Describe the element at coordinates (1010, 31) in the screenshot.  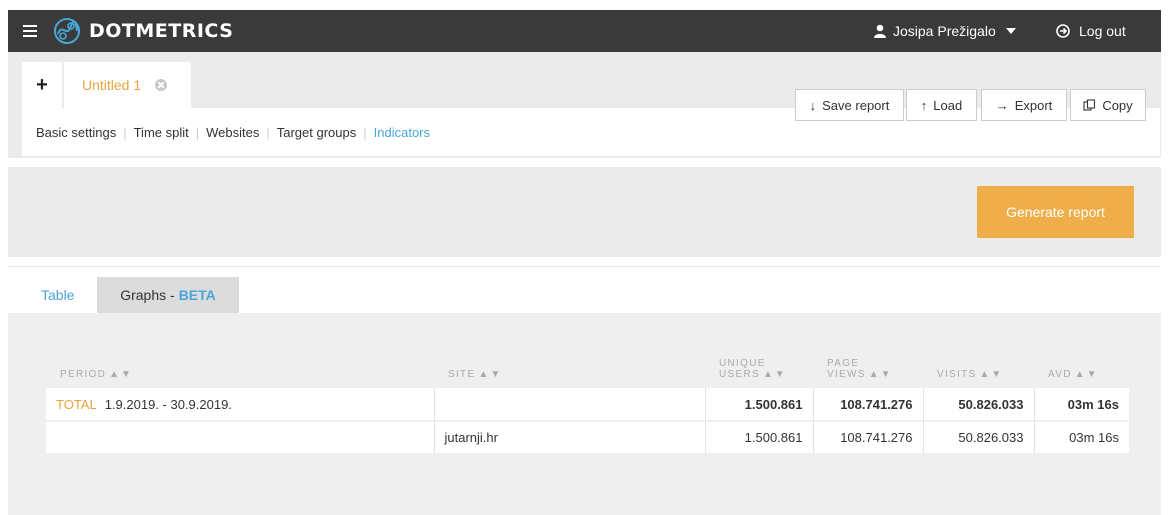
I see `chevron-down-icon` at that location.